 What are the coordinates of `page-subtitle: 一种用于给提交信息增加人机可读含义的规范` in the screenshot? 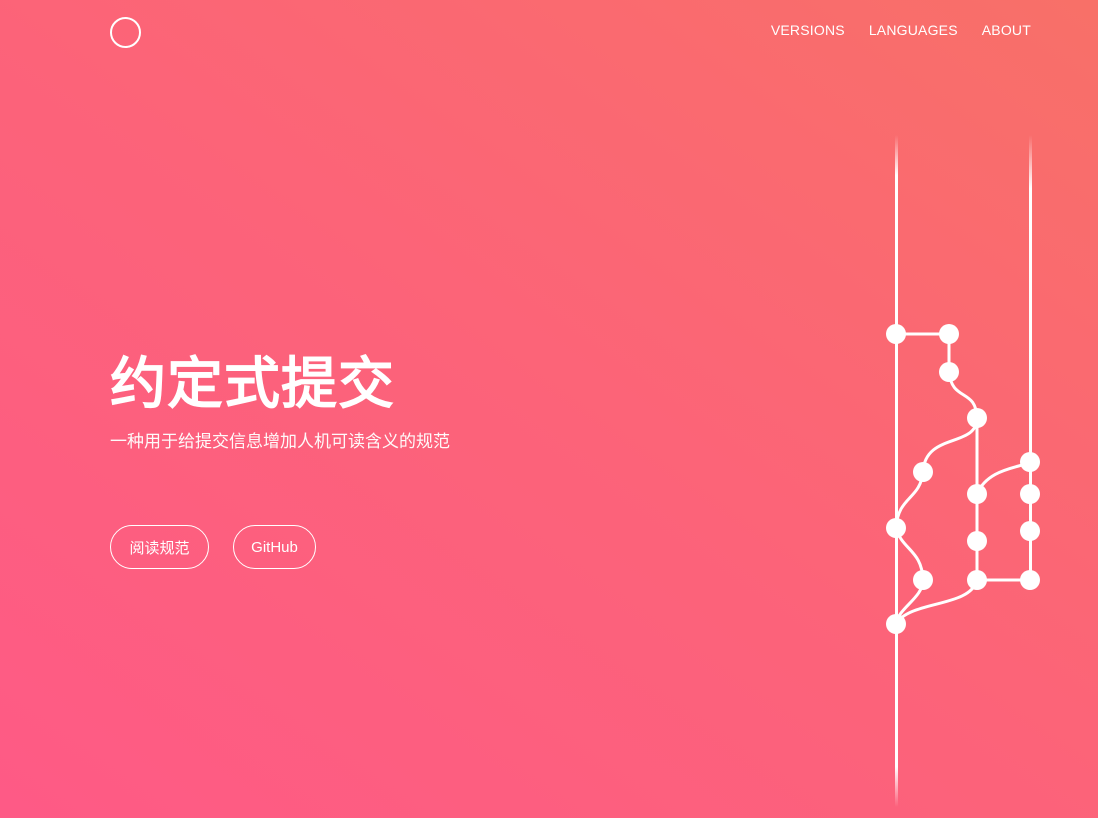 It's located at (280, 442).